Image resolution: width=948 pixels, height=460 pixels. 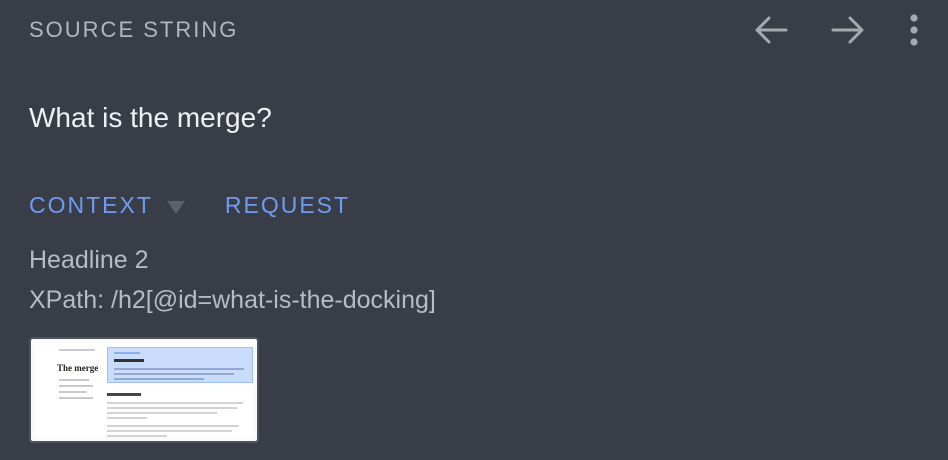 I want to click on tab-context-label: CONTEXT, so click(x=91, y=205).